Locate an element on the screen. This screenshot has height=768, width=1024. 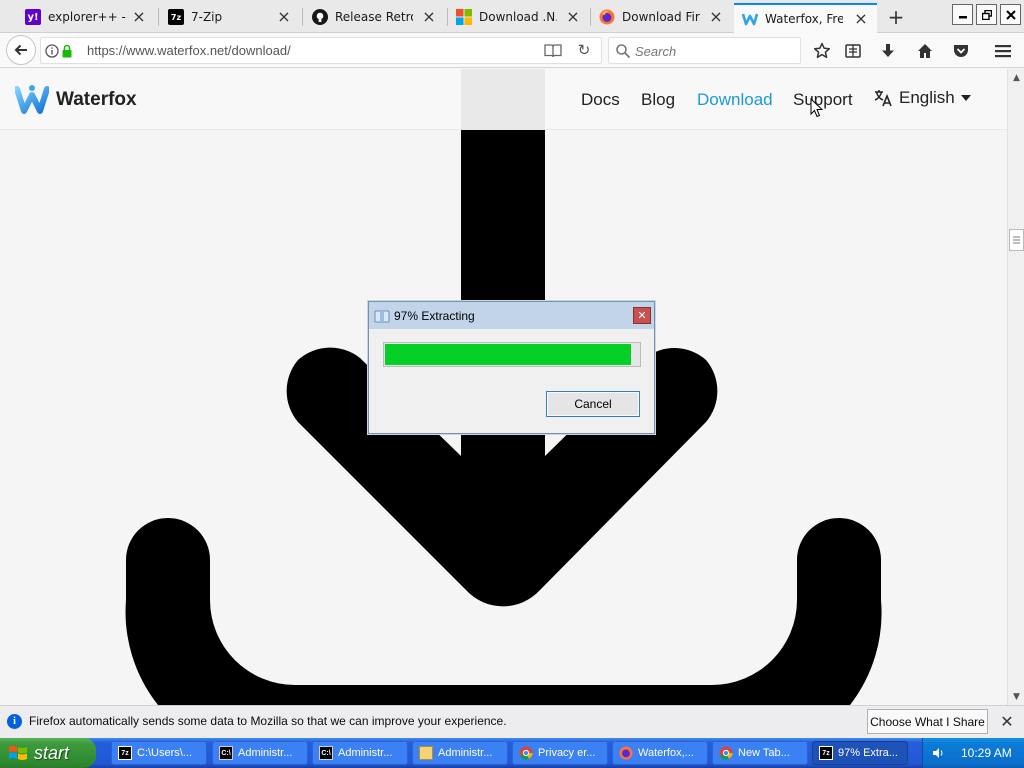
star-icon is located at coordinates (822, 50).